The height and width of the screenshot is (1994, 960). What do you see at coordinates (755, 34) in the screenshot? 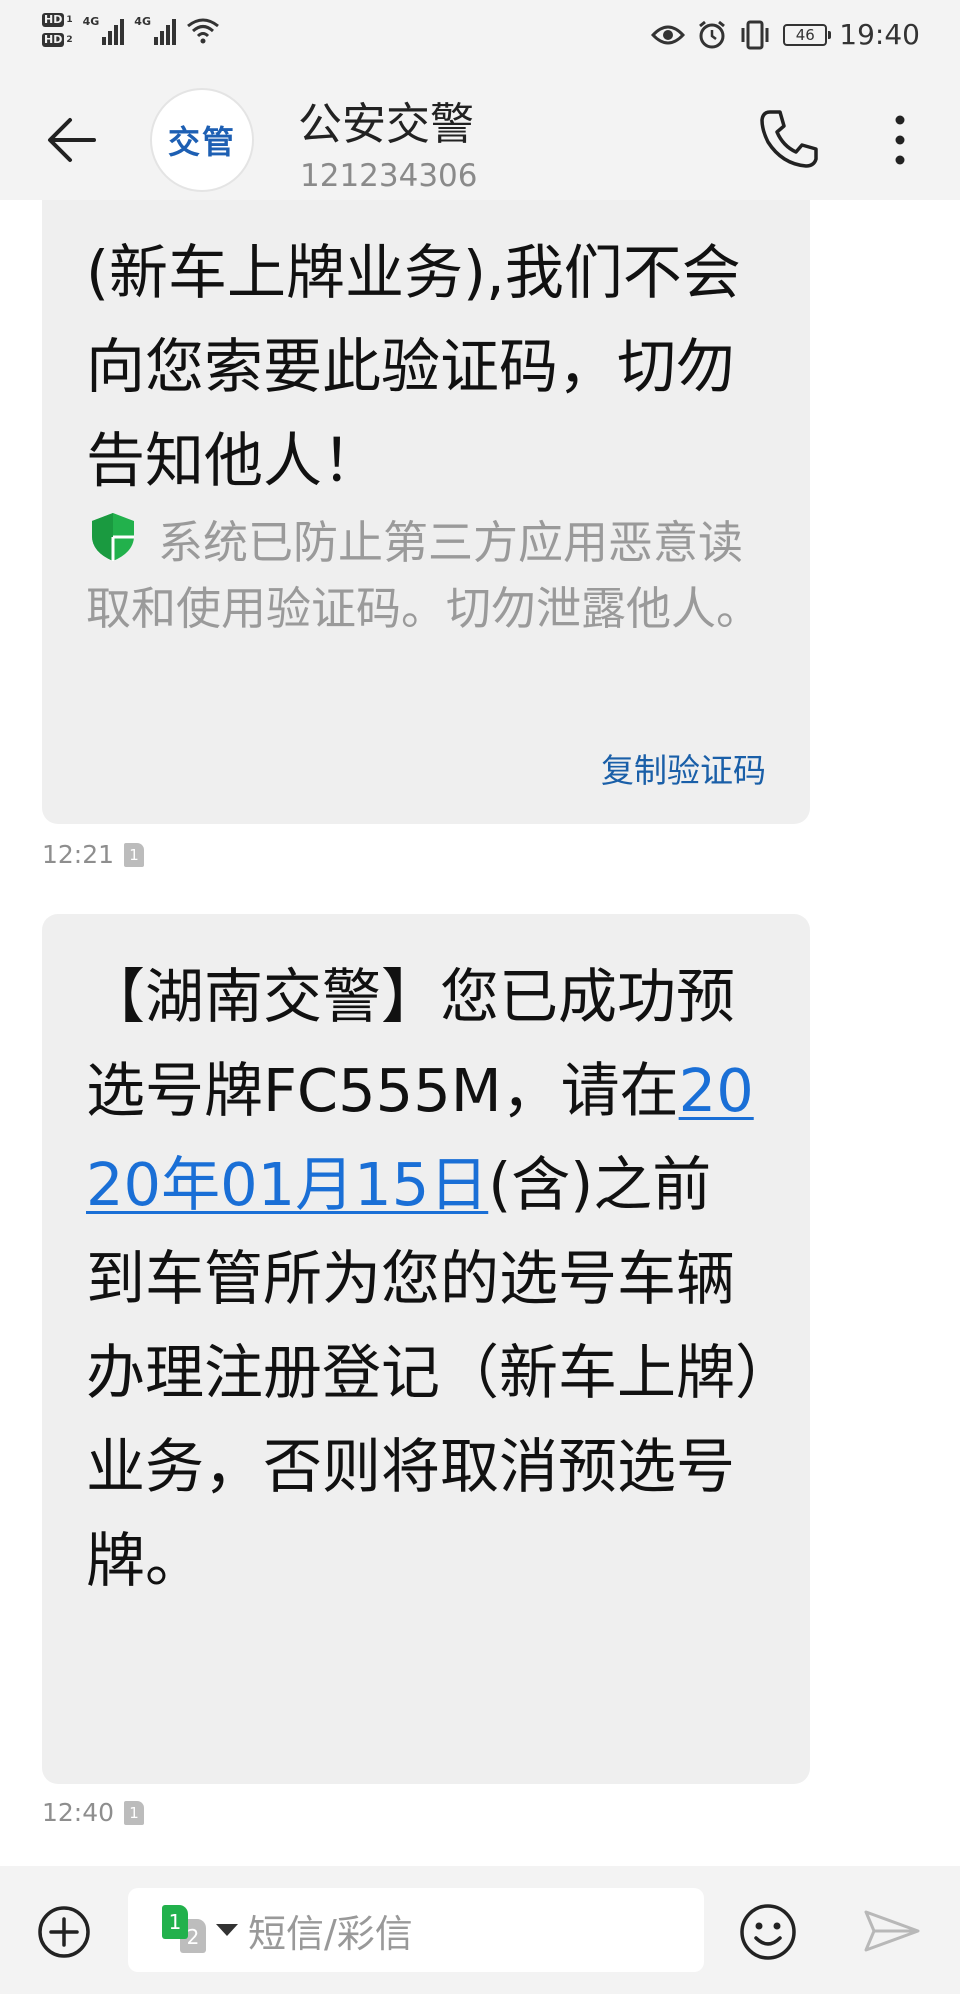
I see `vibrate-icon` at bounding box center [755, 34].